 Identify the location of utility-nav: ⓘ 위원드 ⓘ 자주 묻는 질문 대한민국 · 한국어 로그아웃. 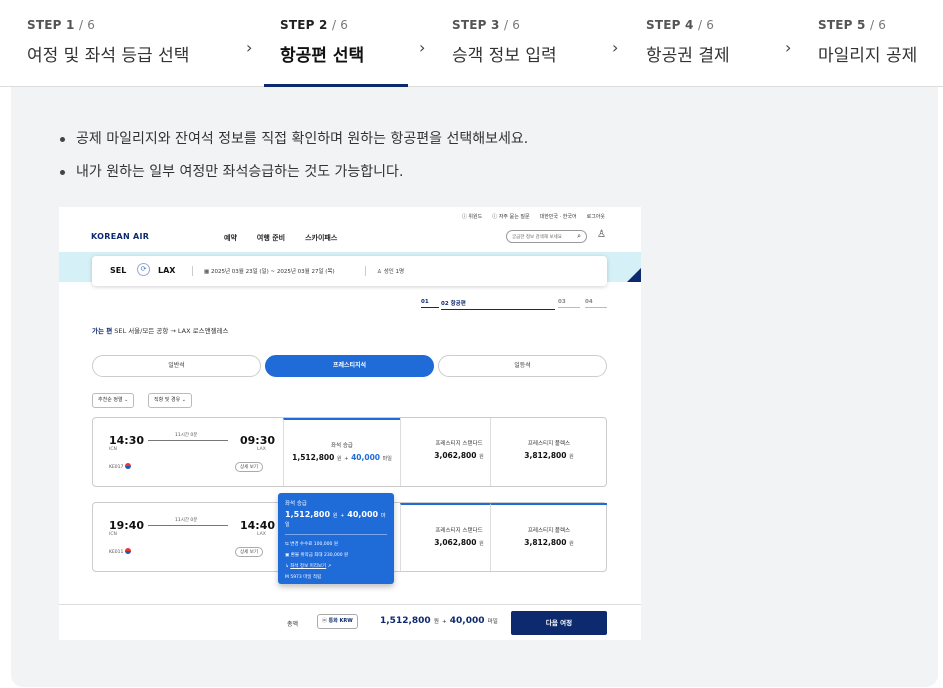
(533, 216).